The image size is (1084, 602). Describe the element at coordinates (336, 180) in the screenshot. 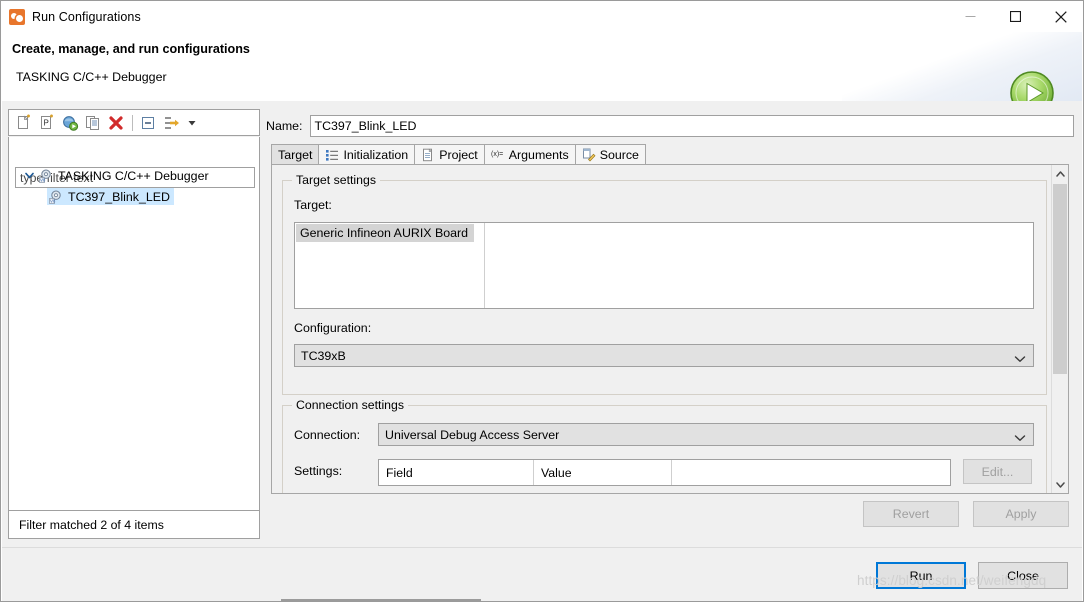

I see `target-settings-title: Target settings` at that location.